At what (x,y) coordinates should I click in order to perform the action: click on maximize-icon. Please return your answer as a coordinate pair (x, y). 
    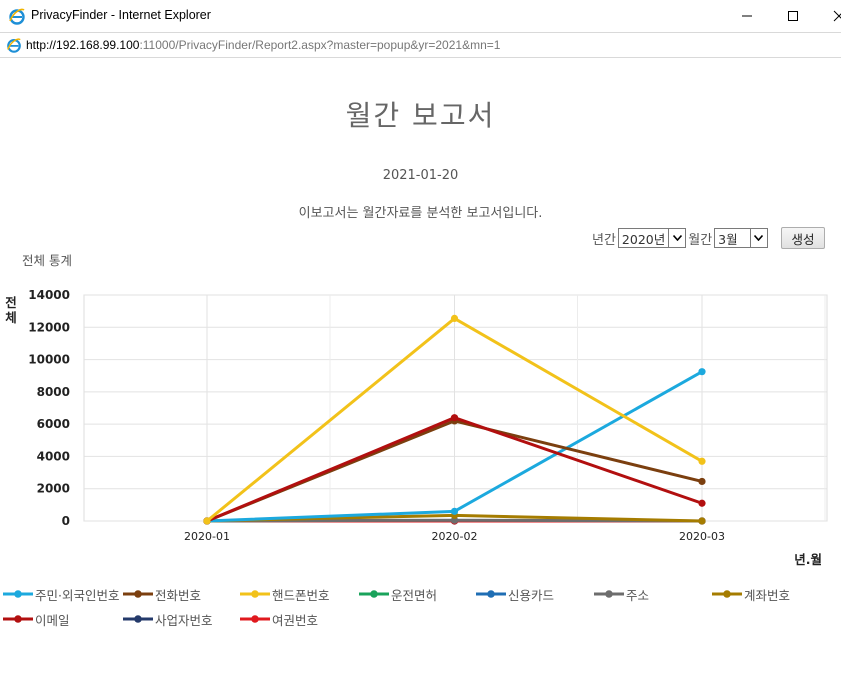
    Looking at the image, I should click on (793, 16).